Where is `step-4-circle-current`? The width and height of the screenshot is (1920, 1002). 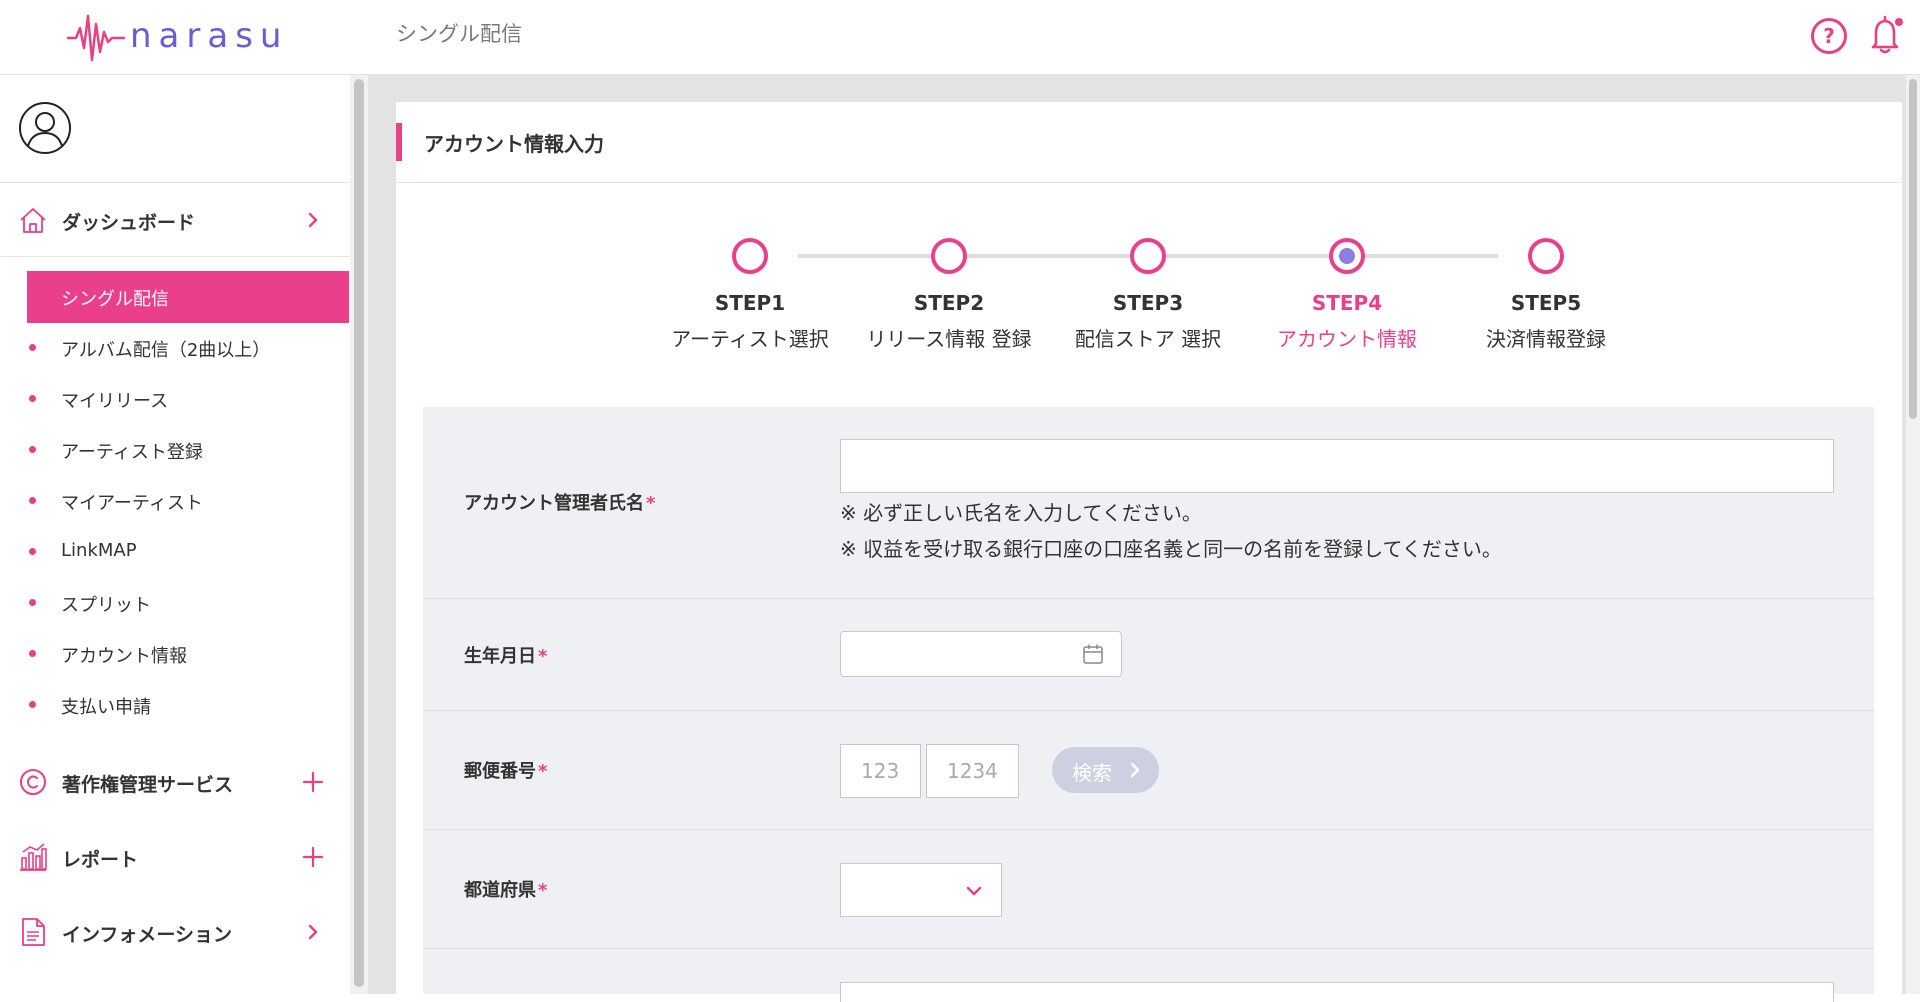
step-4-circle-current is located at coordinates (1347, 256).